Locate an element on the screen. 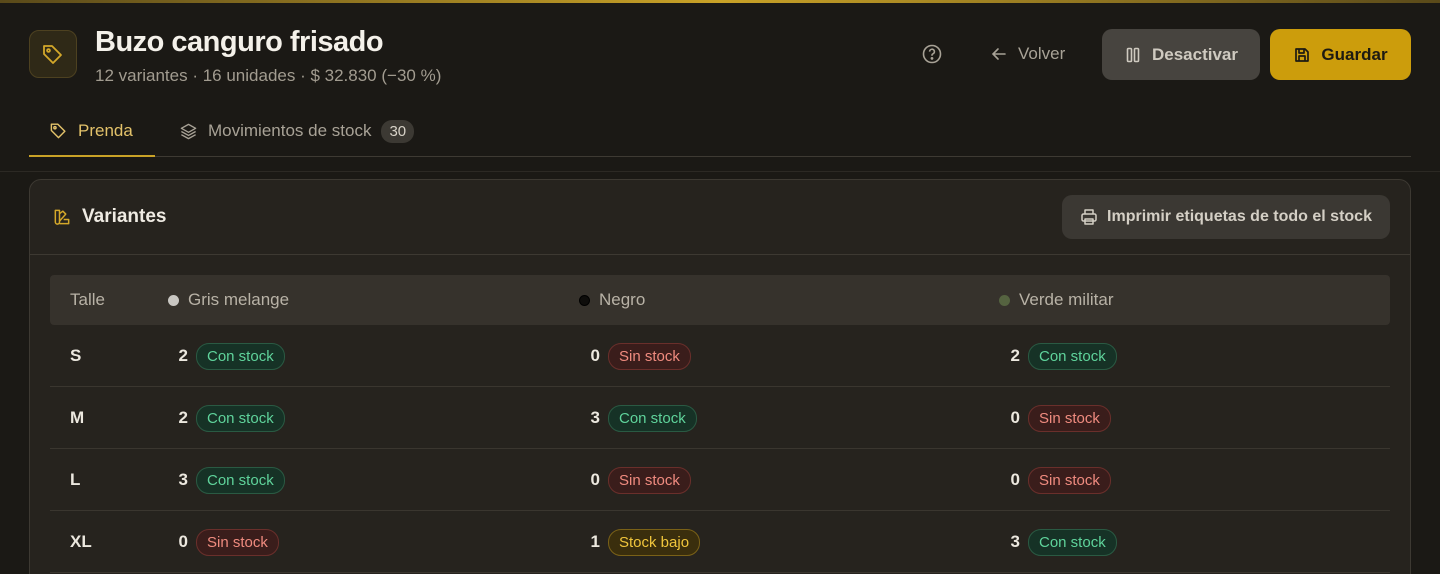 This screenshot has height=574, width=1440. variants-title-label: Variantes is located at coordinates (124, 216).